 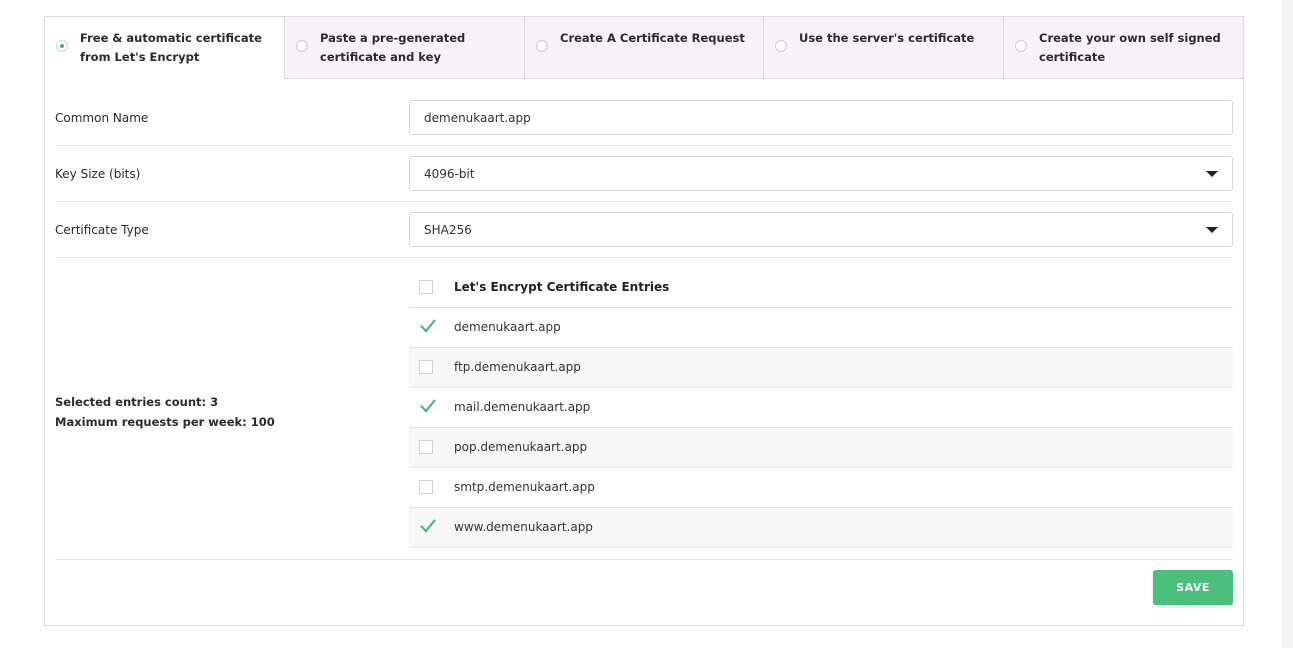 What do you see at coordinates (449, 174) in the screenshot?
I see `key-size-value: 4096-bit` at bounding box center [449, 174].